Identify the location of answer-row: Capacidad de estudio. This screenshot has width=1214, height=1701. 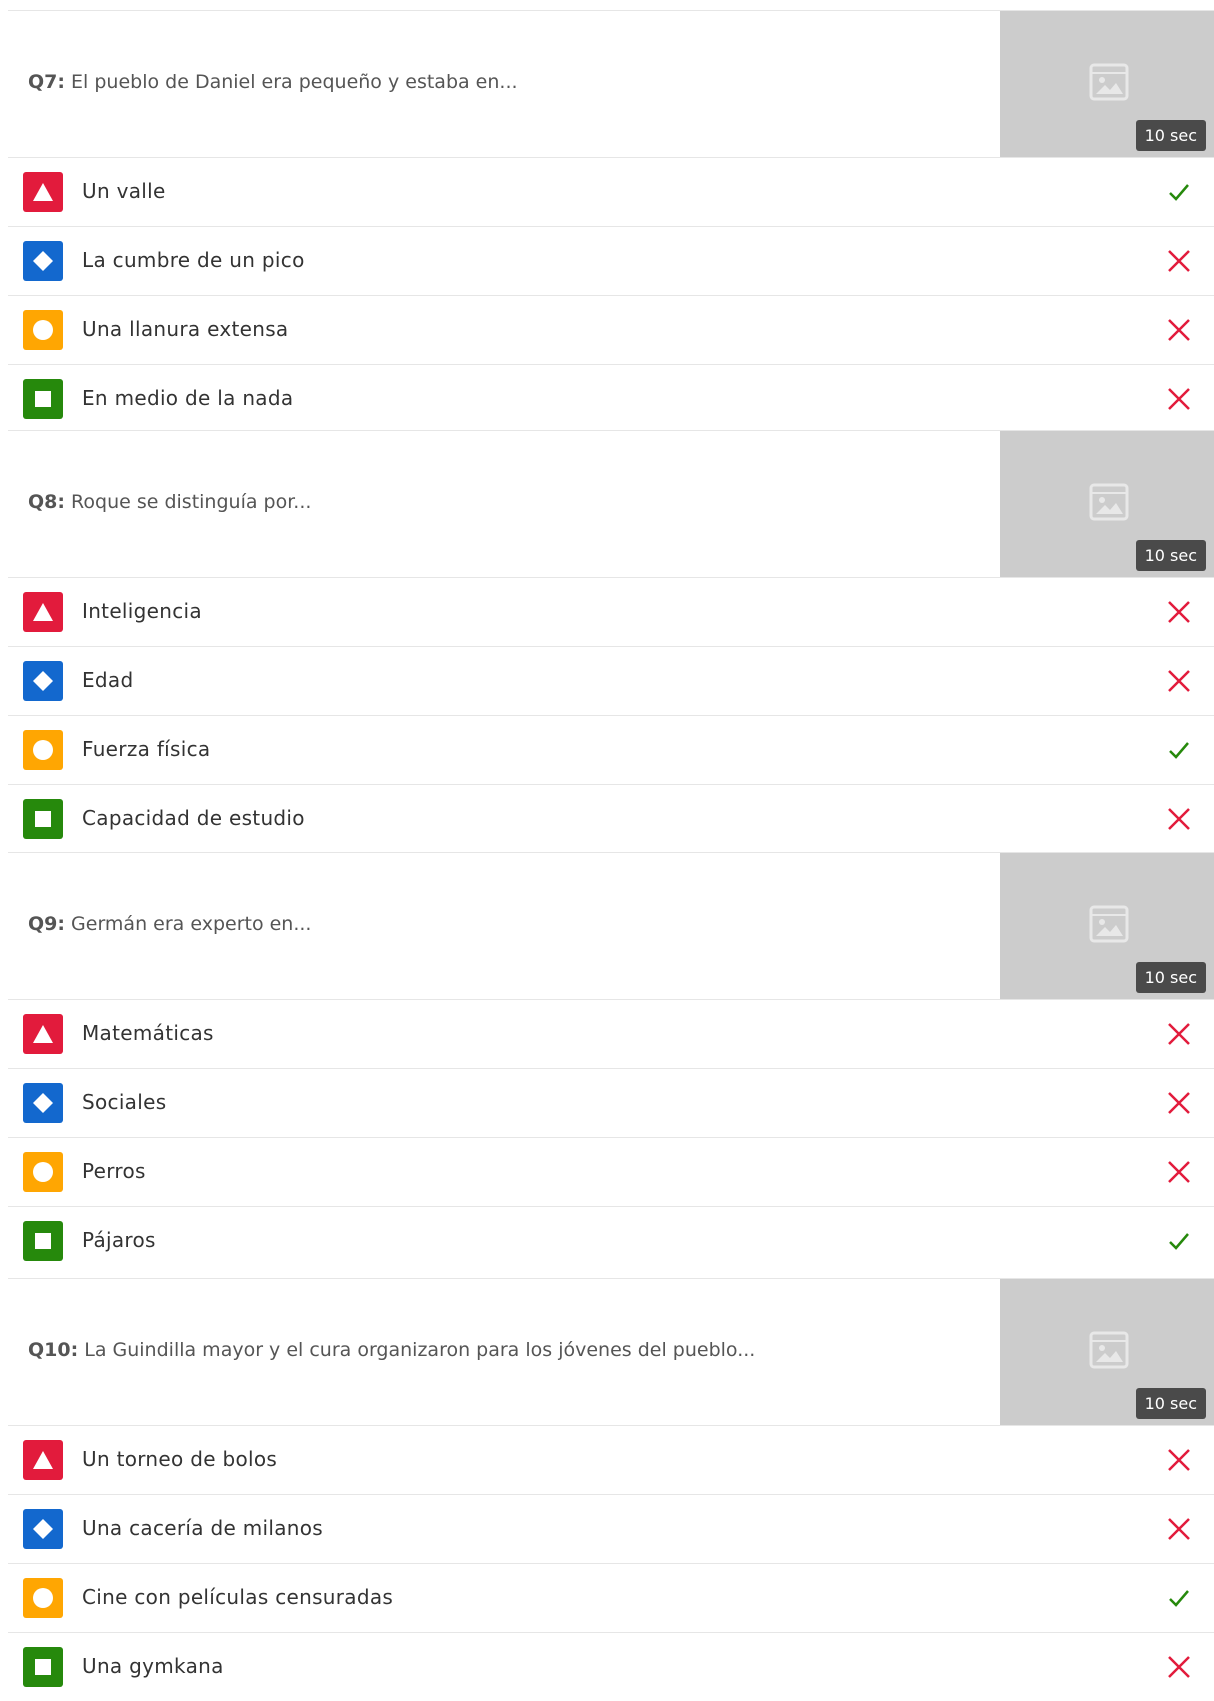
(611, 819).